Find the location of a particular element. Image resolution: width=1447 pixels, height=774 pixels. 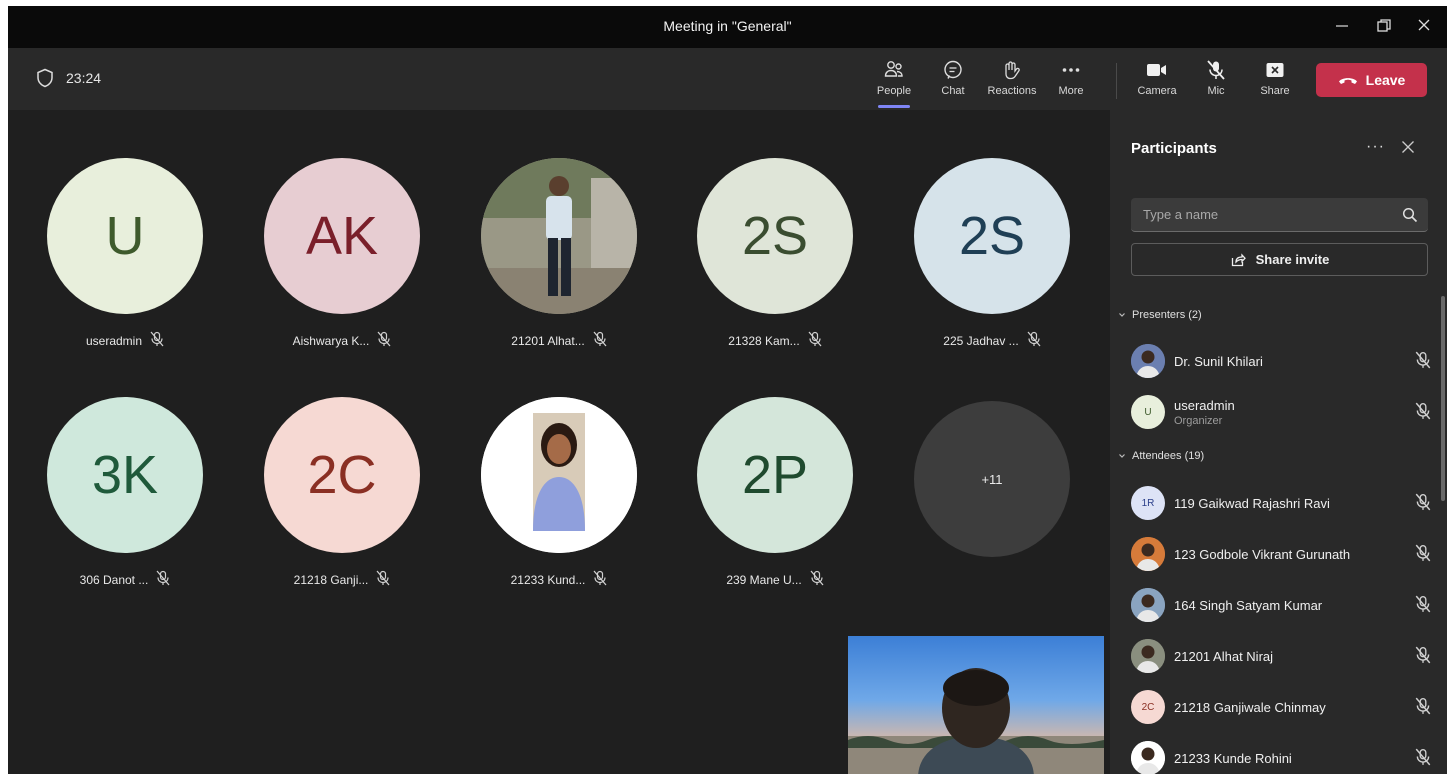

more-button: More is located at coordinates (1071, 81).